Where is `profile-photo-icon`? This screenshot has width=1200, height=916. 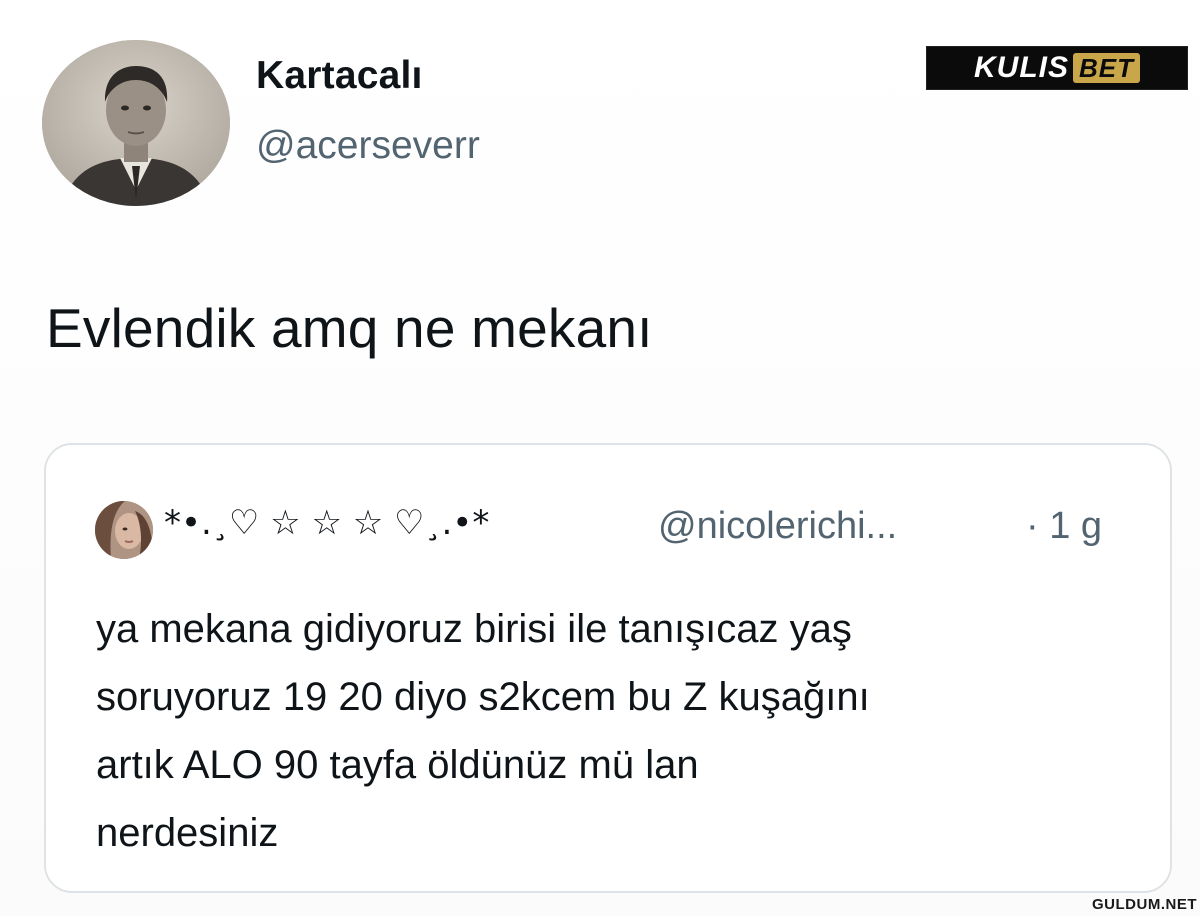 profile-photo-icon is located at coordinates (124, 530).